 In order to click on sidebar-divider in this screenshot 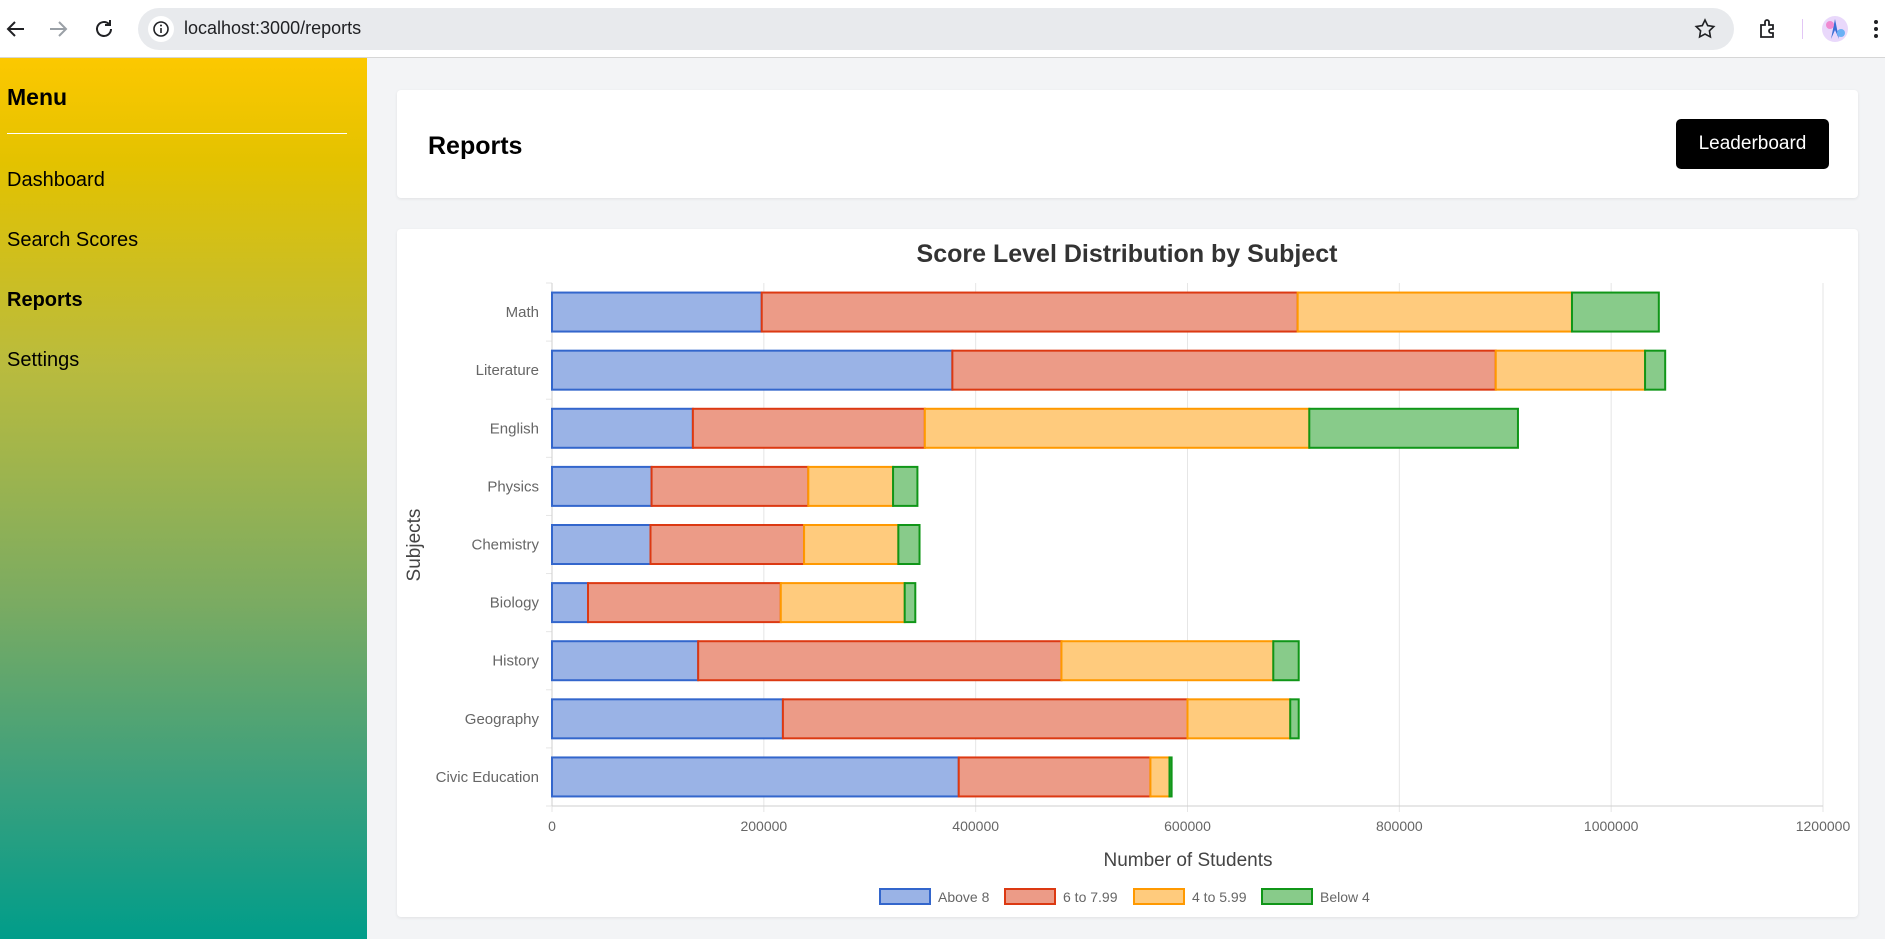, I will do `click(177, 133)`.